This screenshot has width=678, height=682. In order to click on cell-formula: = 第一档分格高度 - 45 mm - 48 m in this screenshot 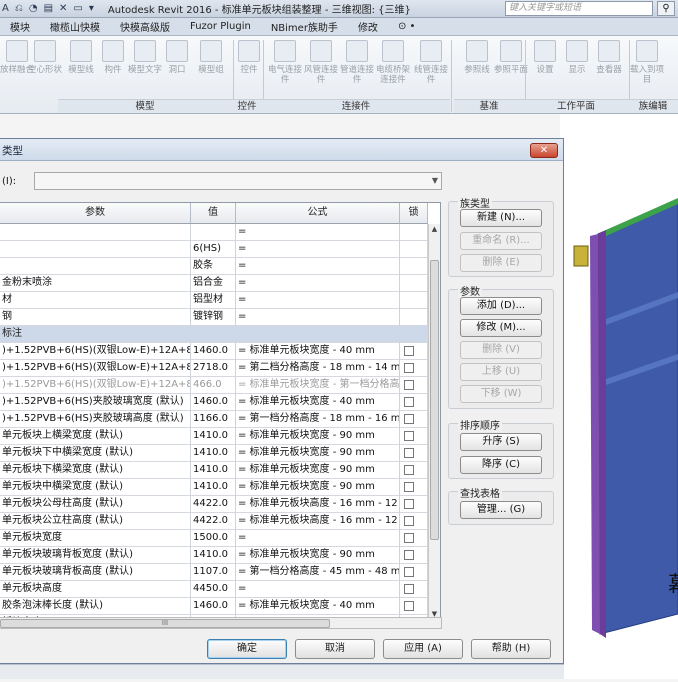, I will do `click(318, 572)`.